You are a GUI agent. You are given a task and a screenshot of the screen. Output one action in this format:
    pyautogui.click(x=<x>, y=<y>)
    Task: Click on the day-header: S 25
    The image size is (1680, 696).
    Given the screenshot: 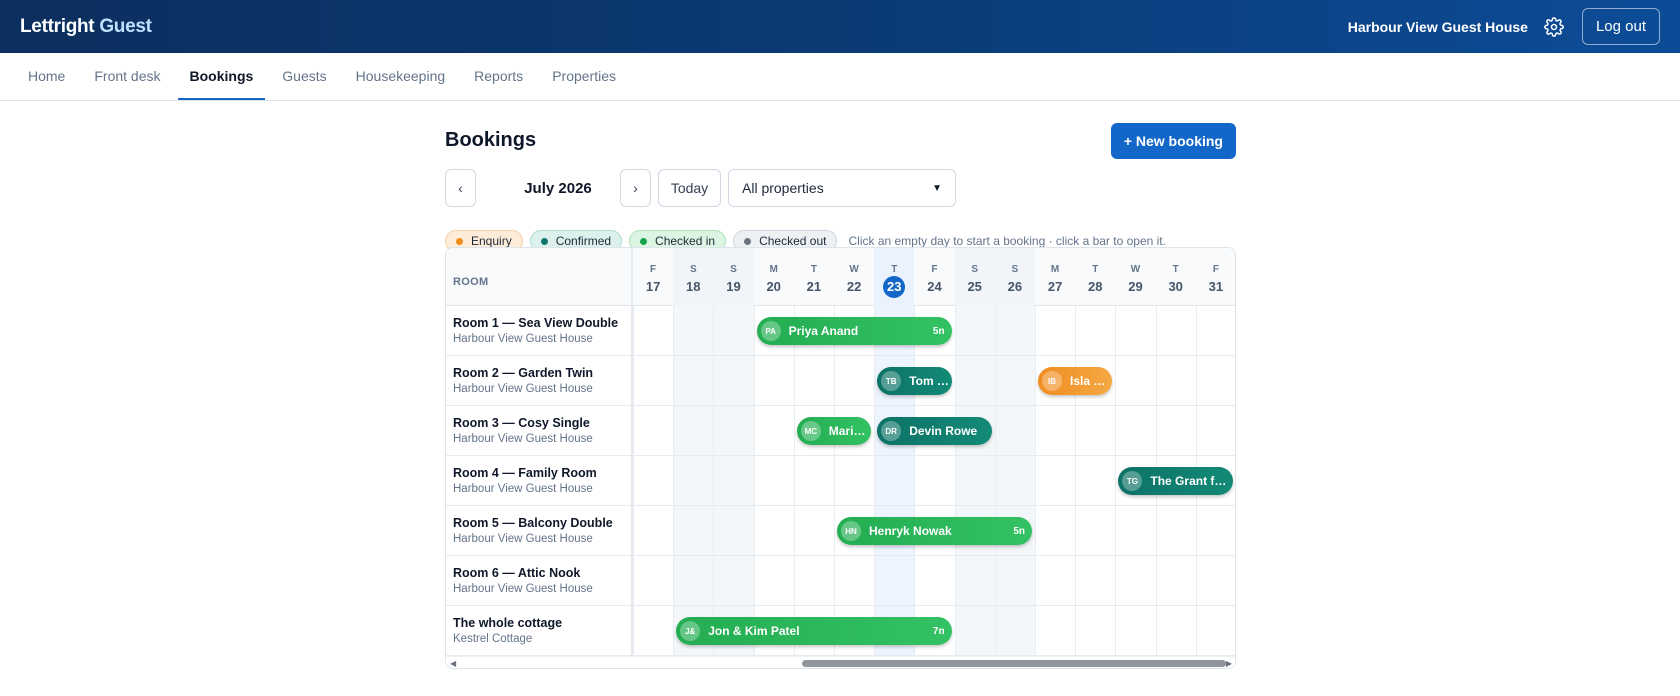 What is the action you would take?
    pyautogui.click(x=974, y=277)
    